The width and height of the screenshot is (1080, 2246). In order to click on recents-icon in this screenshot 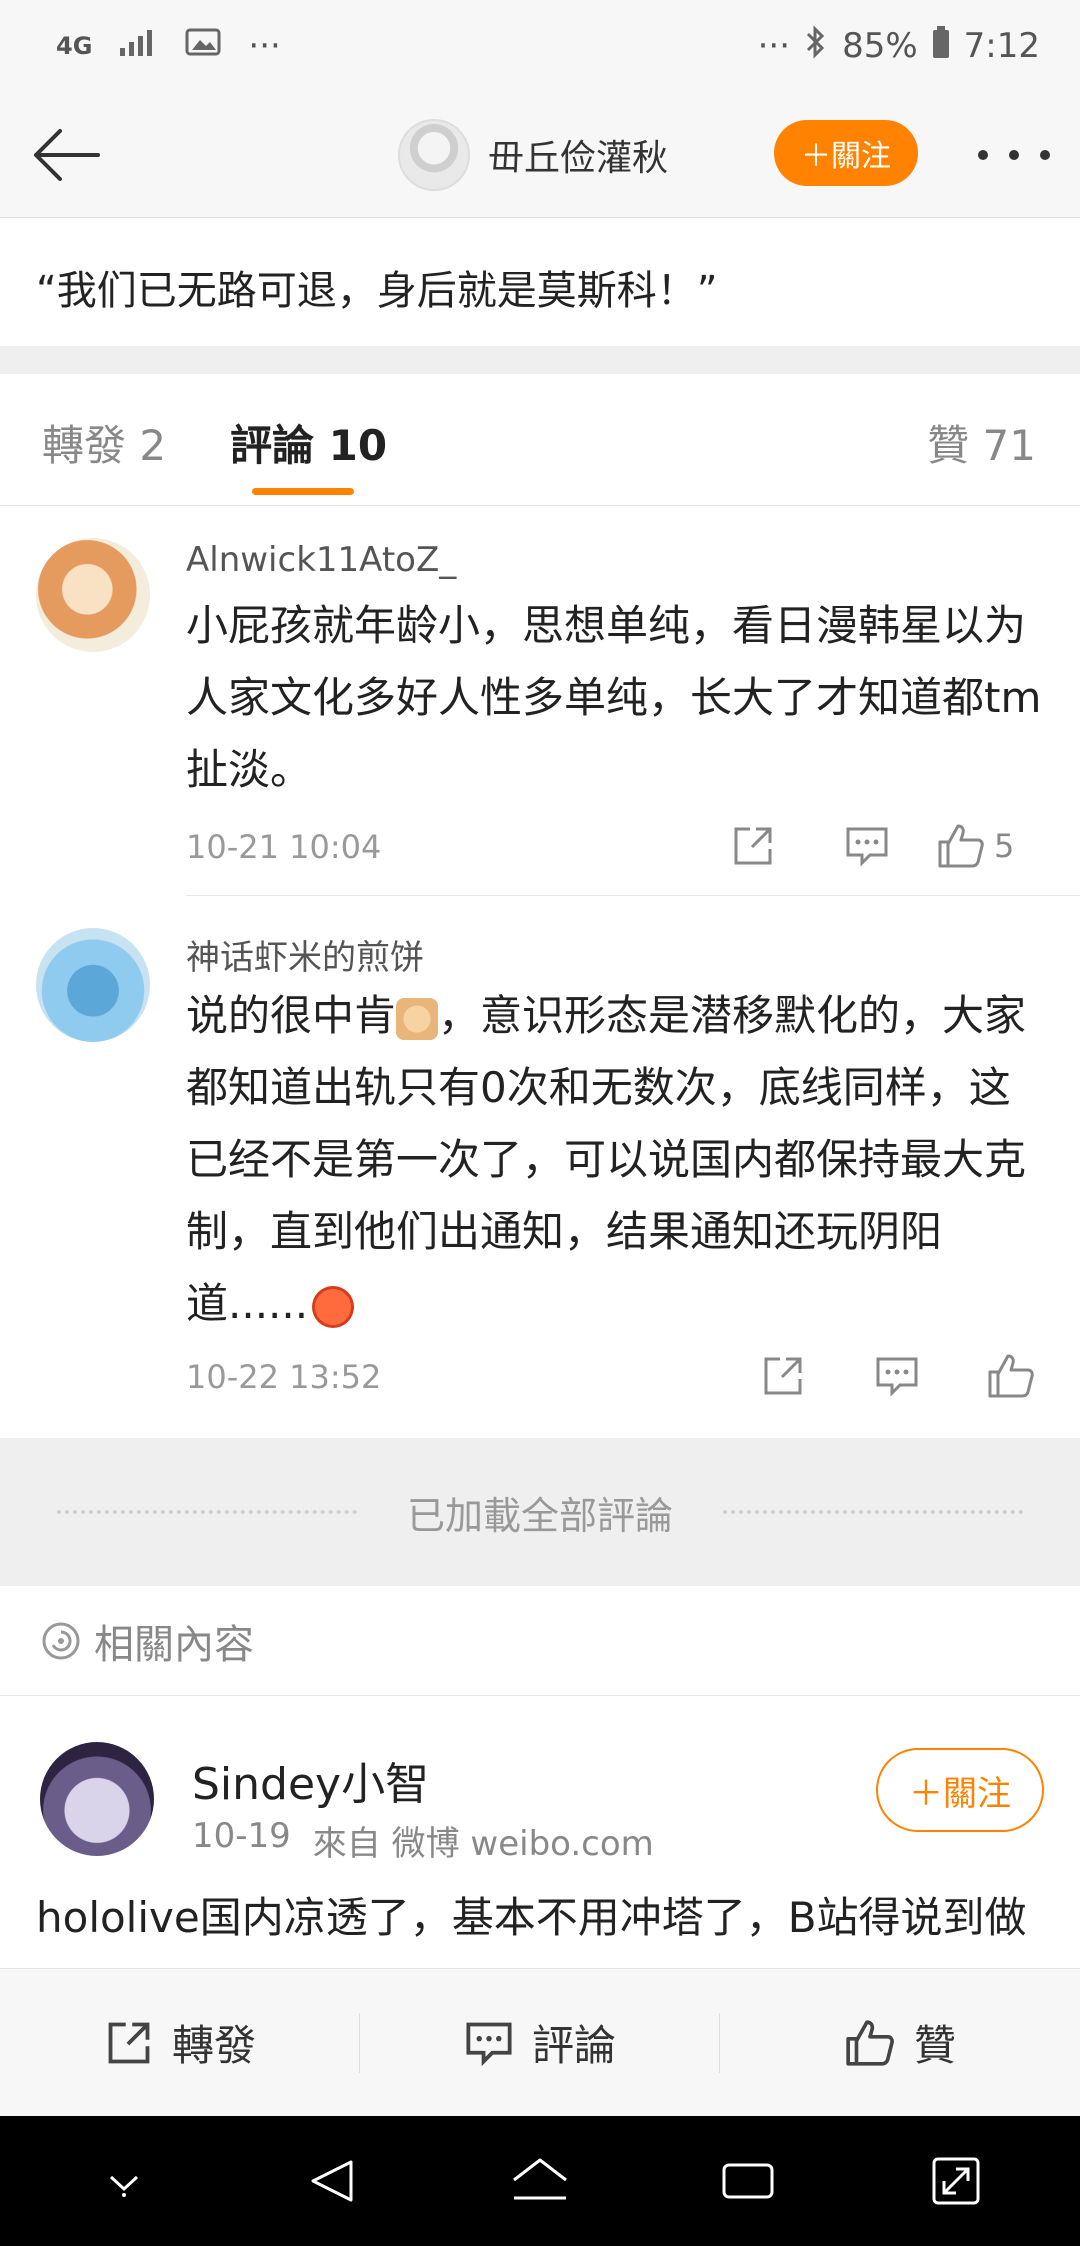, I will do `click(748, 2181)`.